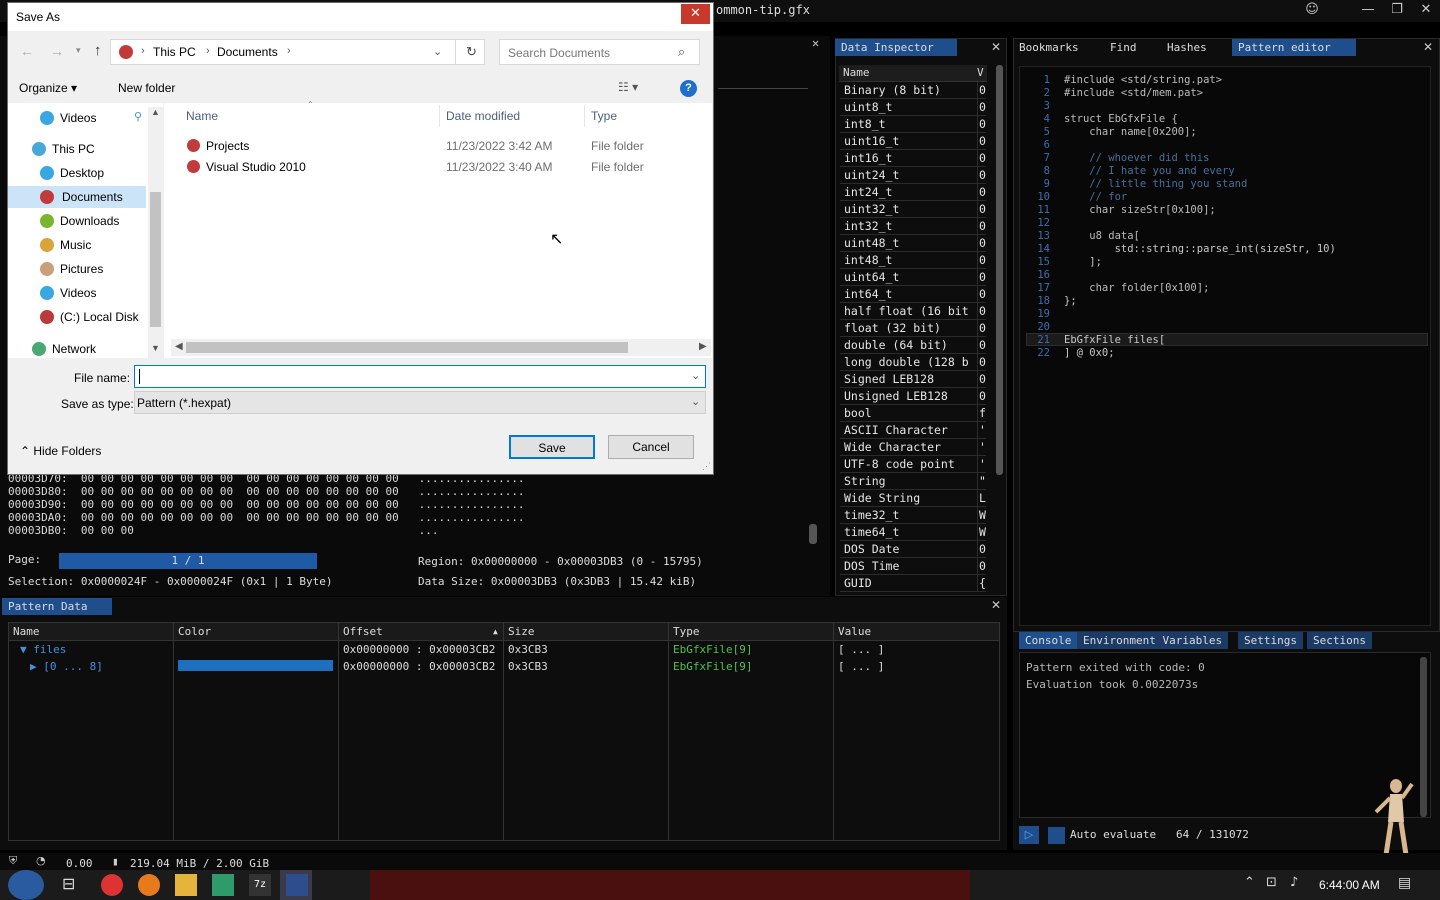  Describe the element at coordinates (60, 451) in the screenshot. I see `hide-folders-button: ⌃ Hide Folders` at that location.